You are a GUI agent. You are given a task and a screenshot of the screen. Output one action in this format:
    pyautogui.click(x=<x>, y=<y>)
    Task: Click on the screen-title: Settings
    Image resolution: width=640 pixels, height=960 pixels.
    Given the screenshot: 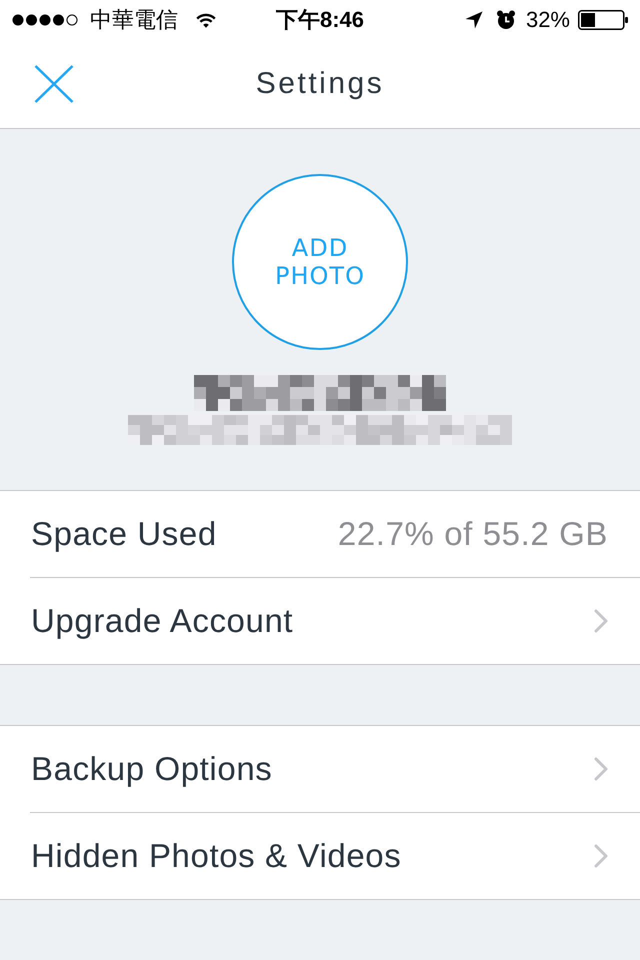 What is the action you would take?
    pyautogui.click(x=320, y=84)
    